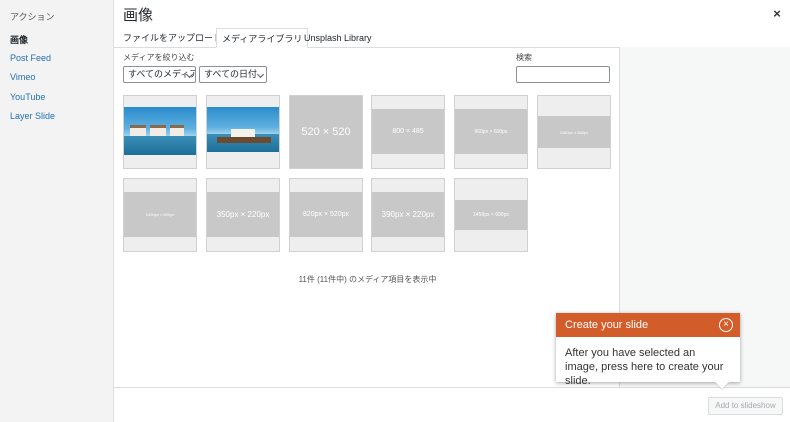  I want to click on filter-label: メディアを絞り込む, so click(159, 57).